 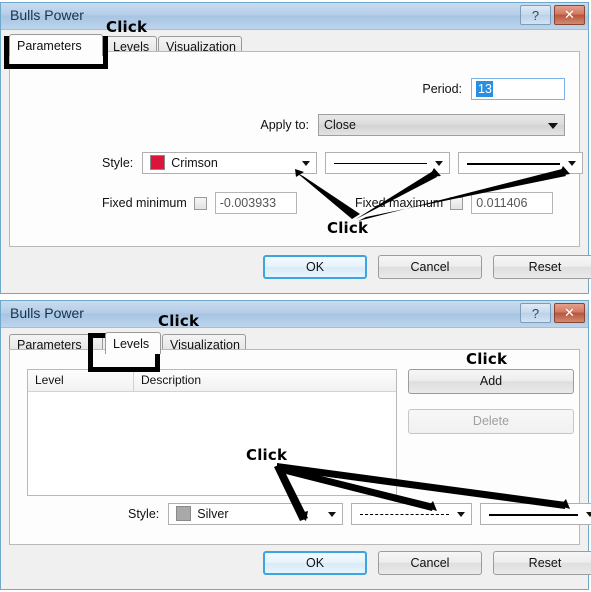 I want to click on annotation-click-style: Click, so click(x=348, y=228).